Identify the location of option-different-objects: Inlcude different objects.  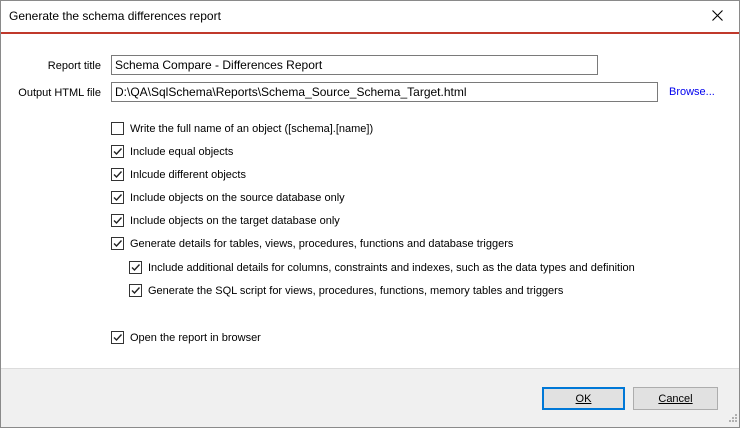
(178, 174).